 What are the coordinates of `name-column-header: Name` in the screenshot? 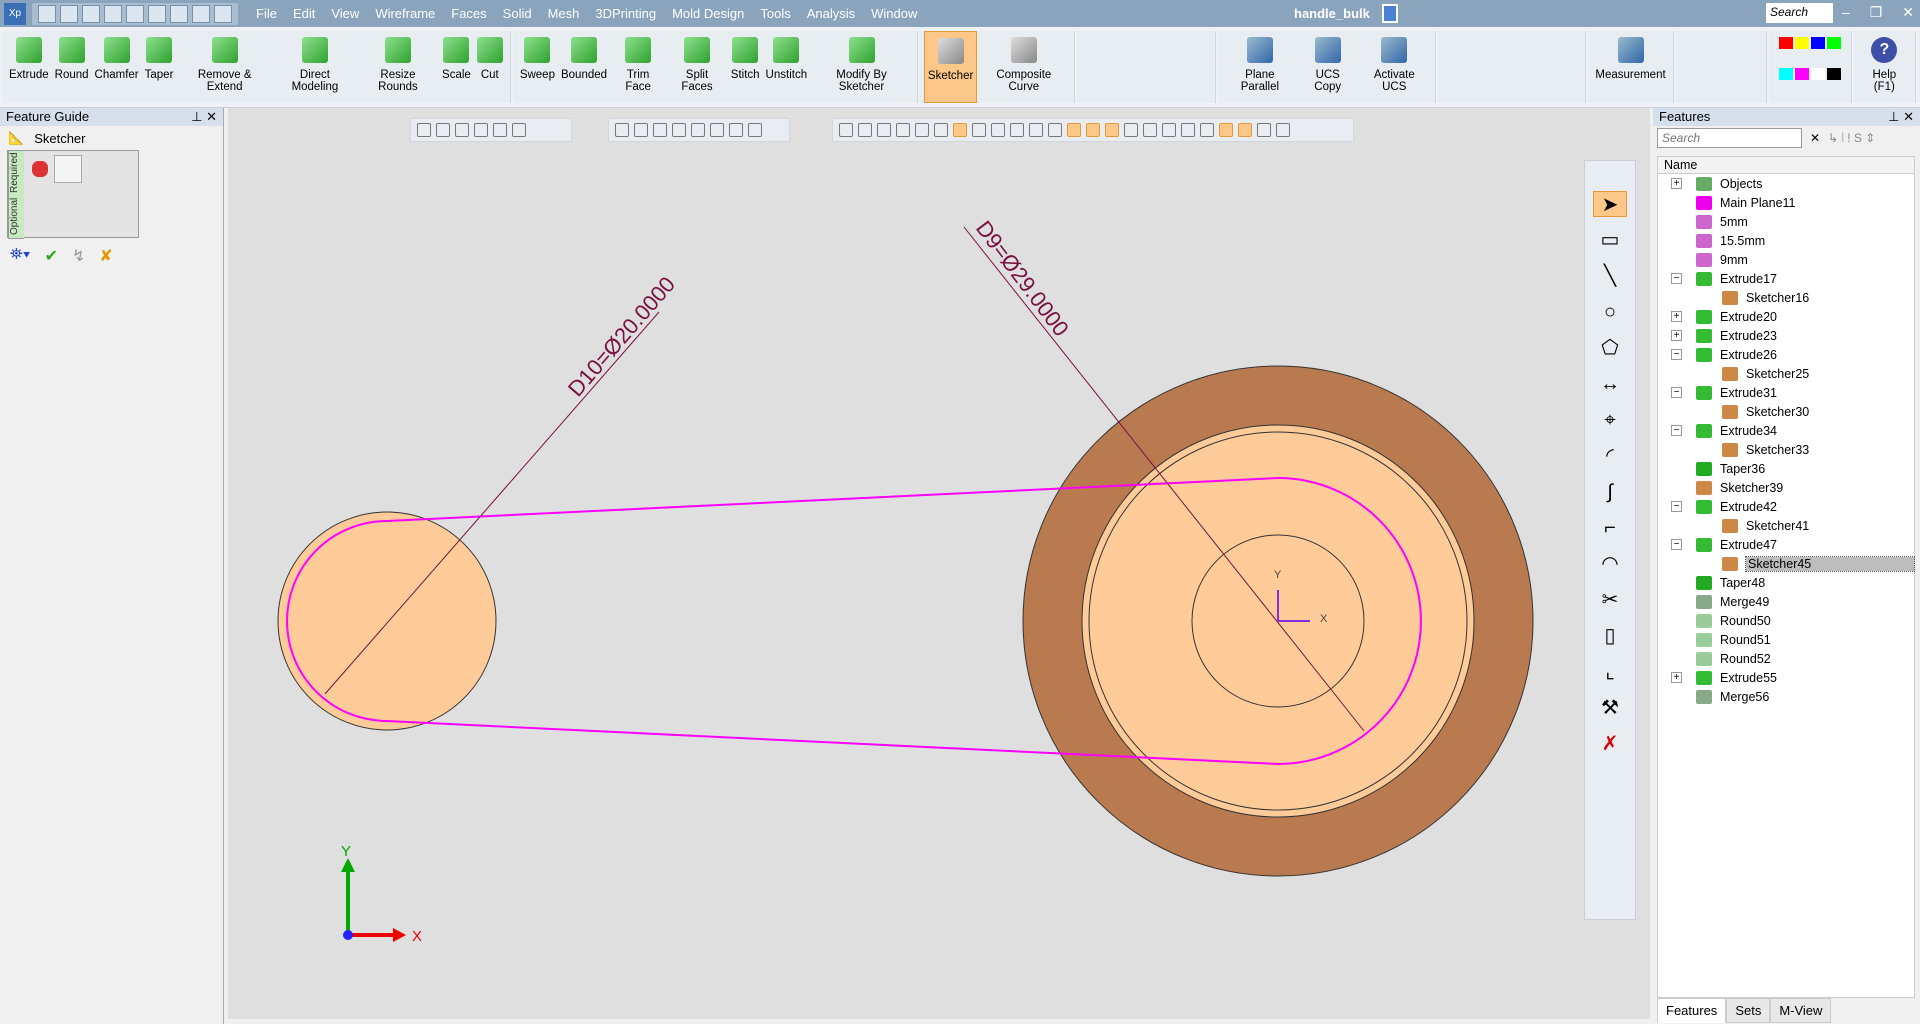 It's located at (1786, 165).